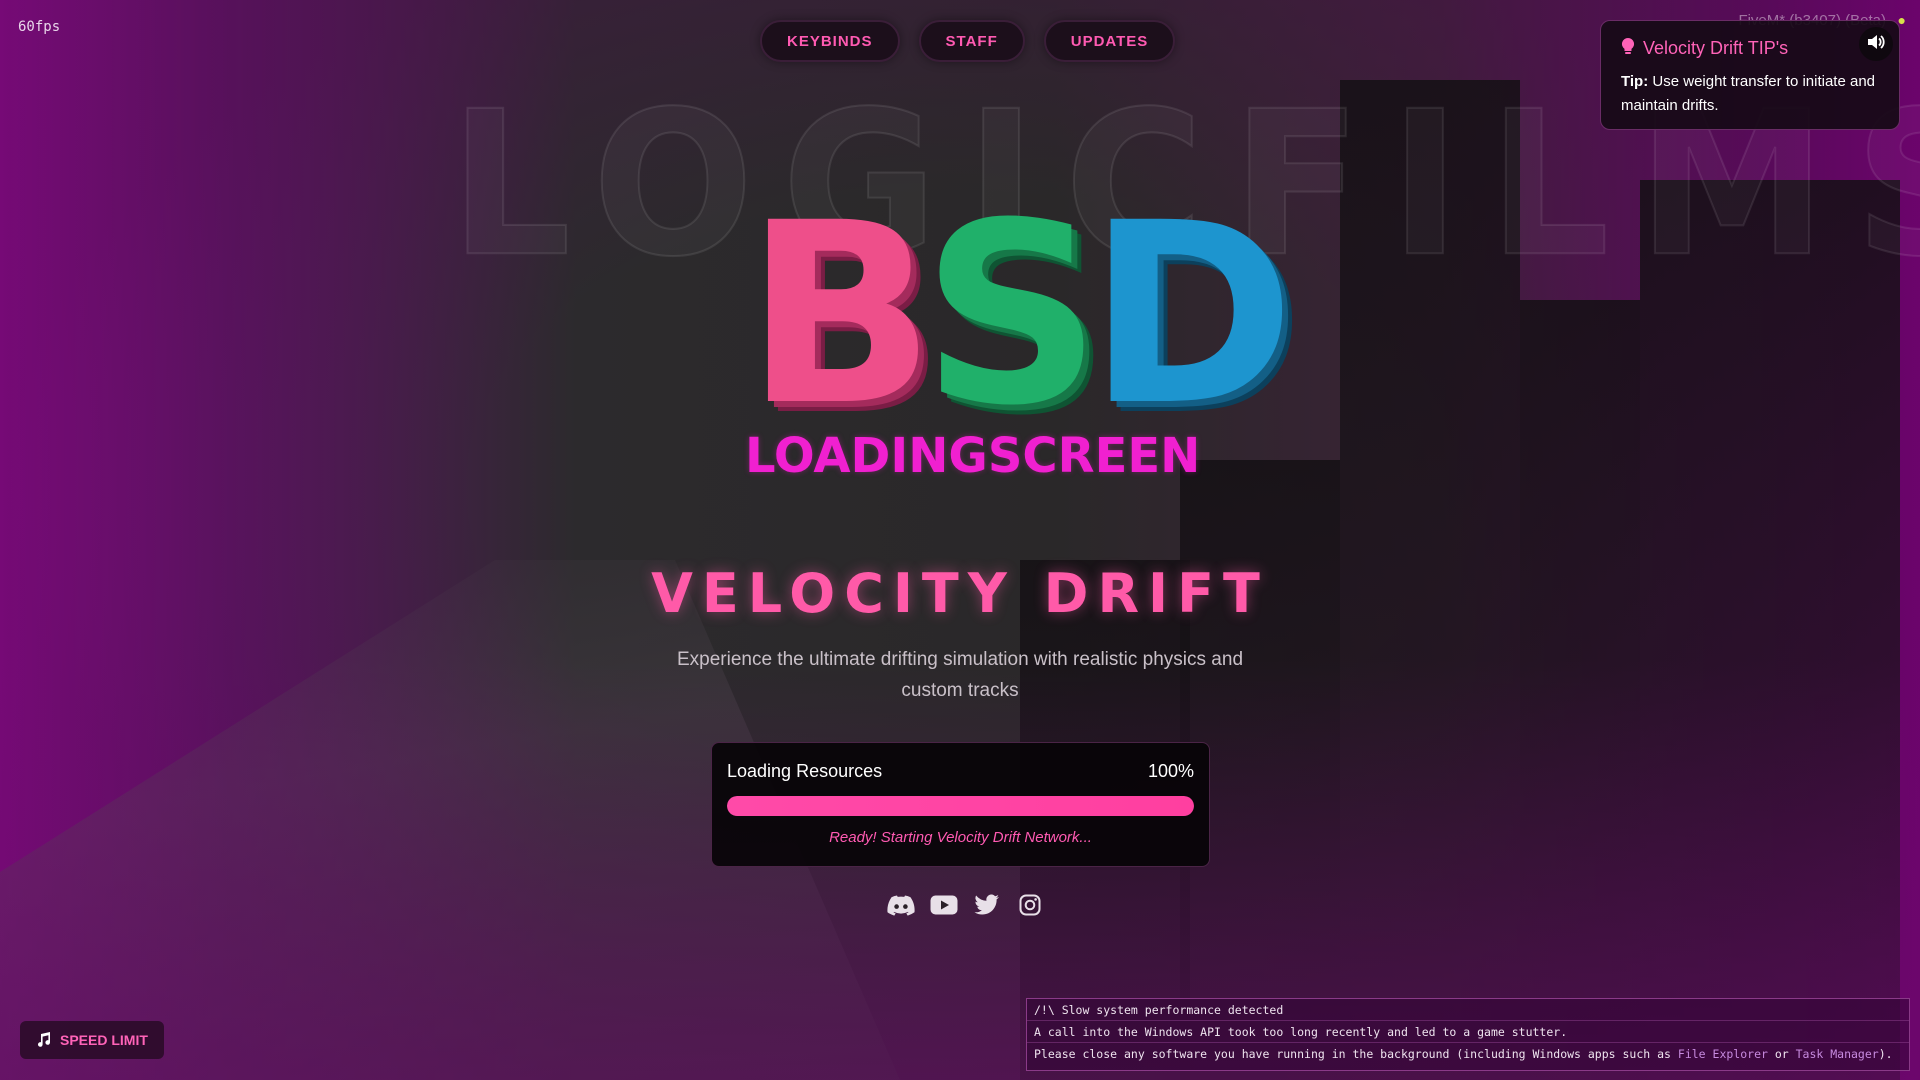  Describe the element at coordinates (44, 1040) in the screenshot. I see `music-note-icon` at that location.